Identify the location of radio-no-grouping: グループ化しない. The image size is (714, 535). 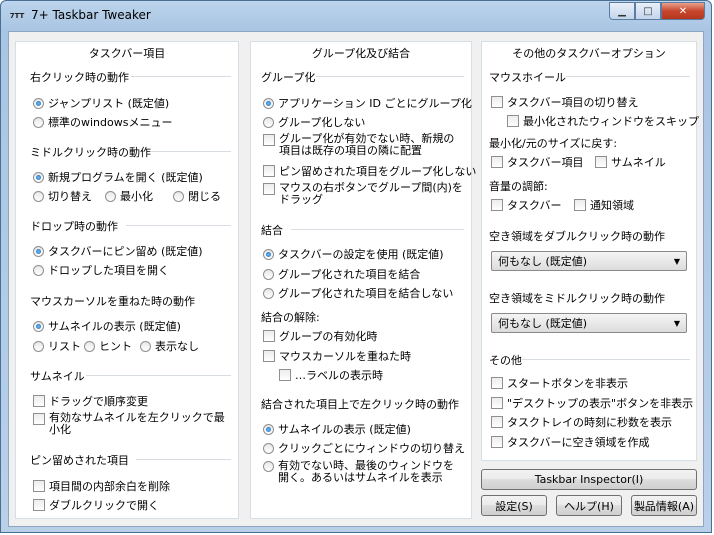
(314, 122).